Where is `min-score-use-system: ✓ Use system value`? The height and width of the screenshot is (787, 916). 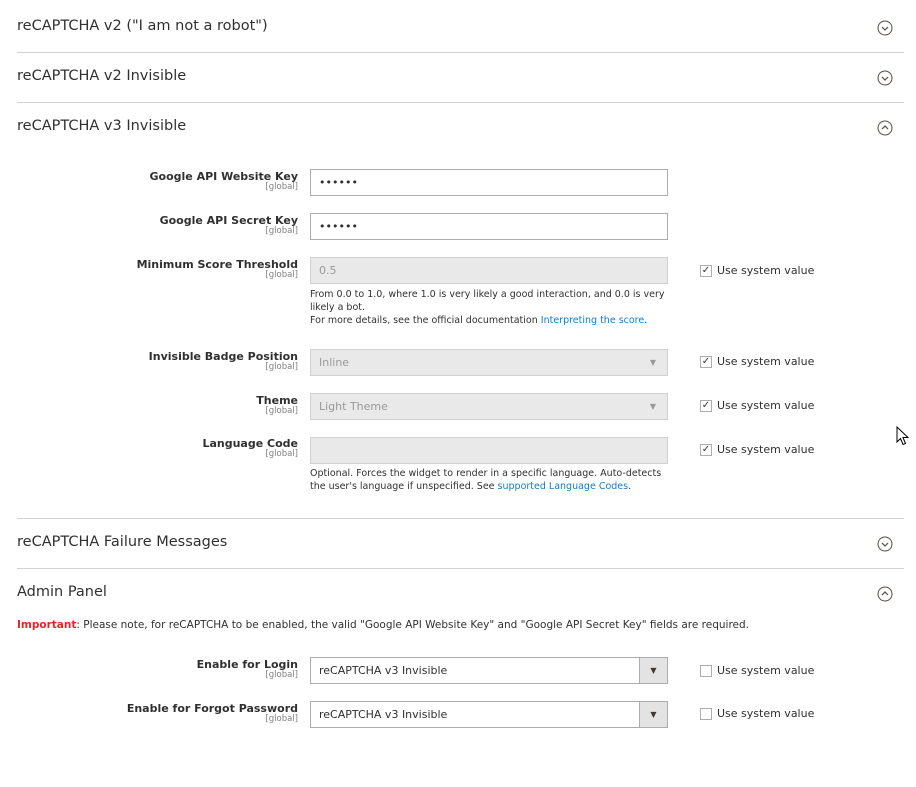 min-score-use-system: ✓ Use system value is located at coordinates (757, 270).